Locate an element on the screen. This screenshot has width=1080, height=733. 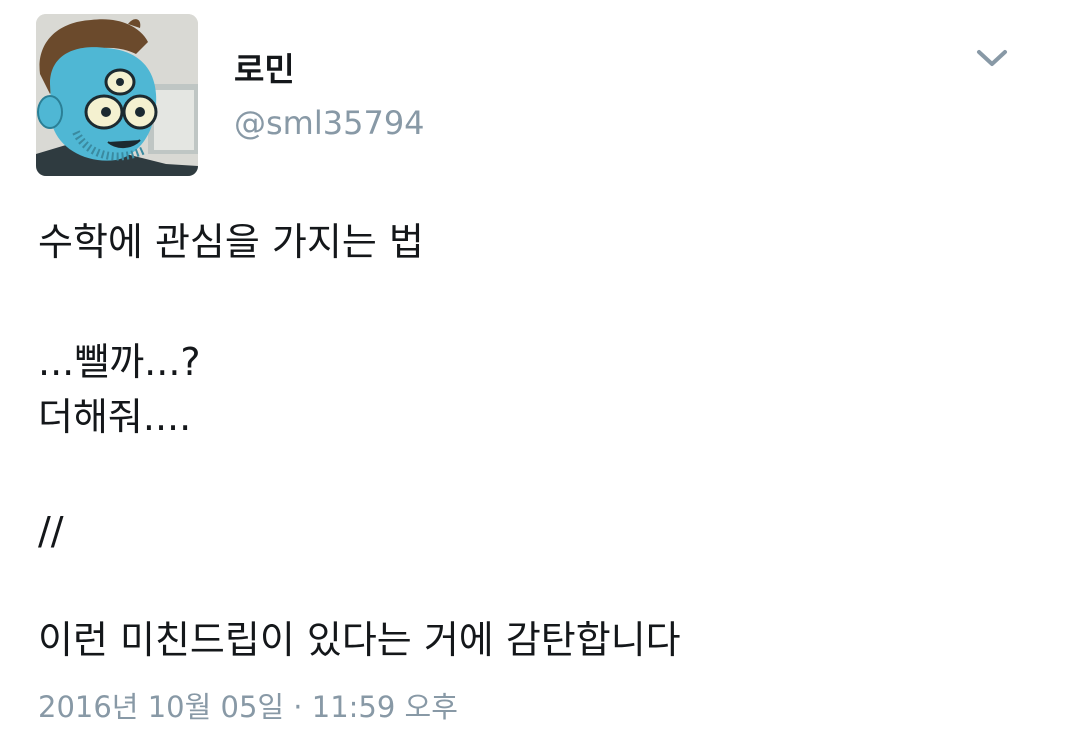
tweet-text-line: ...뺄까...? is located at coordinates (119, 362).